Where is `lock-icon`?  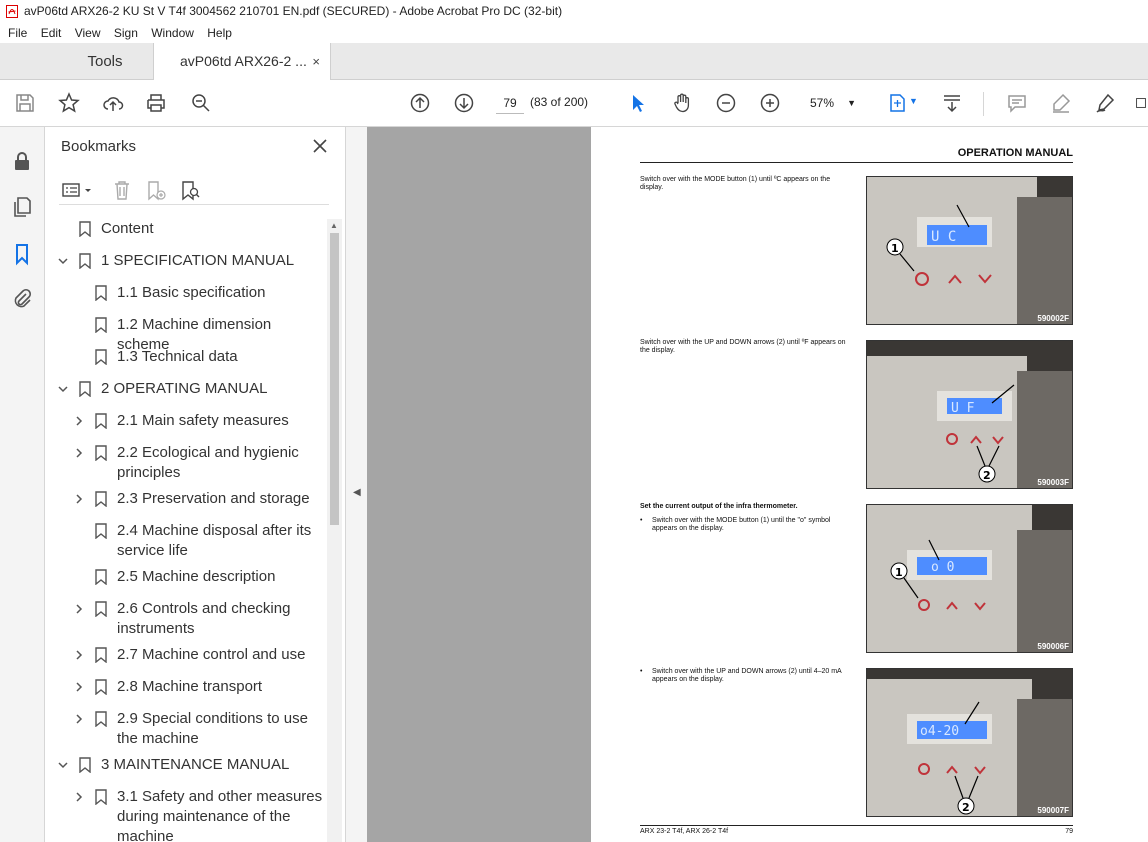
lock-icon is located at coordinates (22, 161).